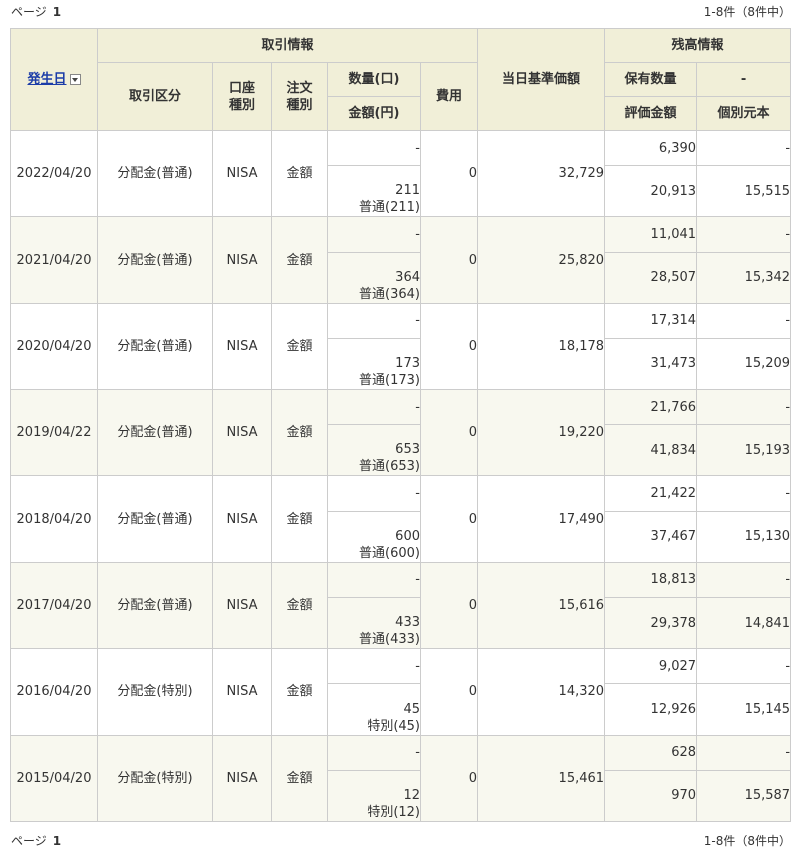 The image size is (801, 855). I want to click on sort-by-date-link: 発生日, so click(46, 79).